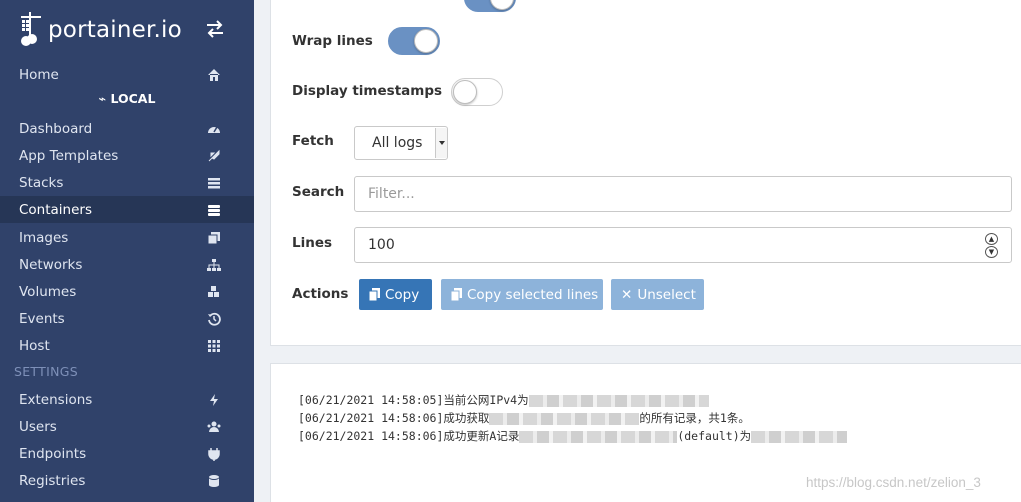 The width and height of the screenshot is (1021, 502). Describe the element at coordinates (991, 239) in the screenshot. I see `increment-icon: ▲` at that location.